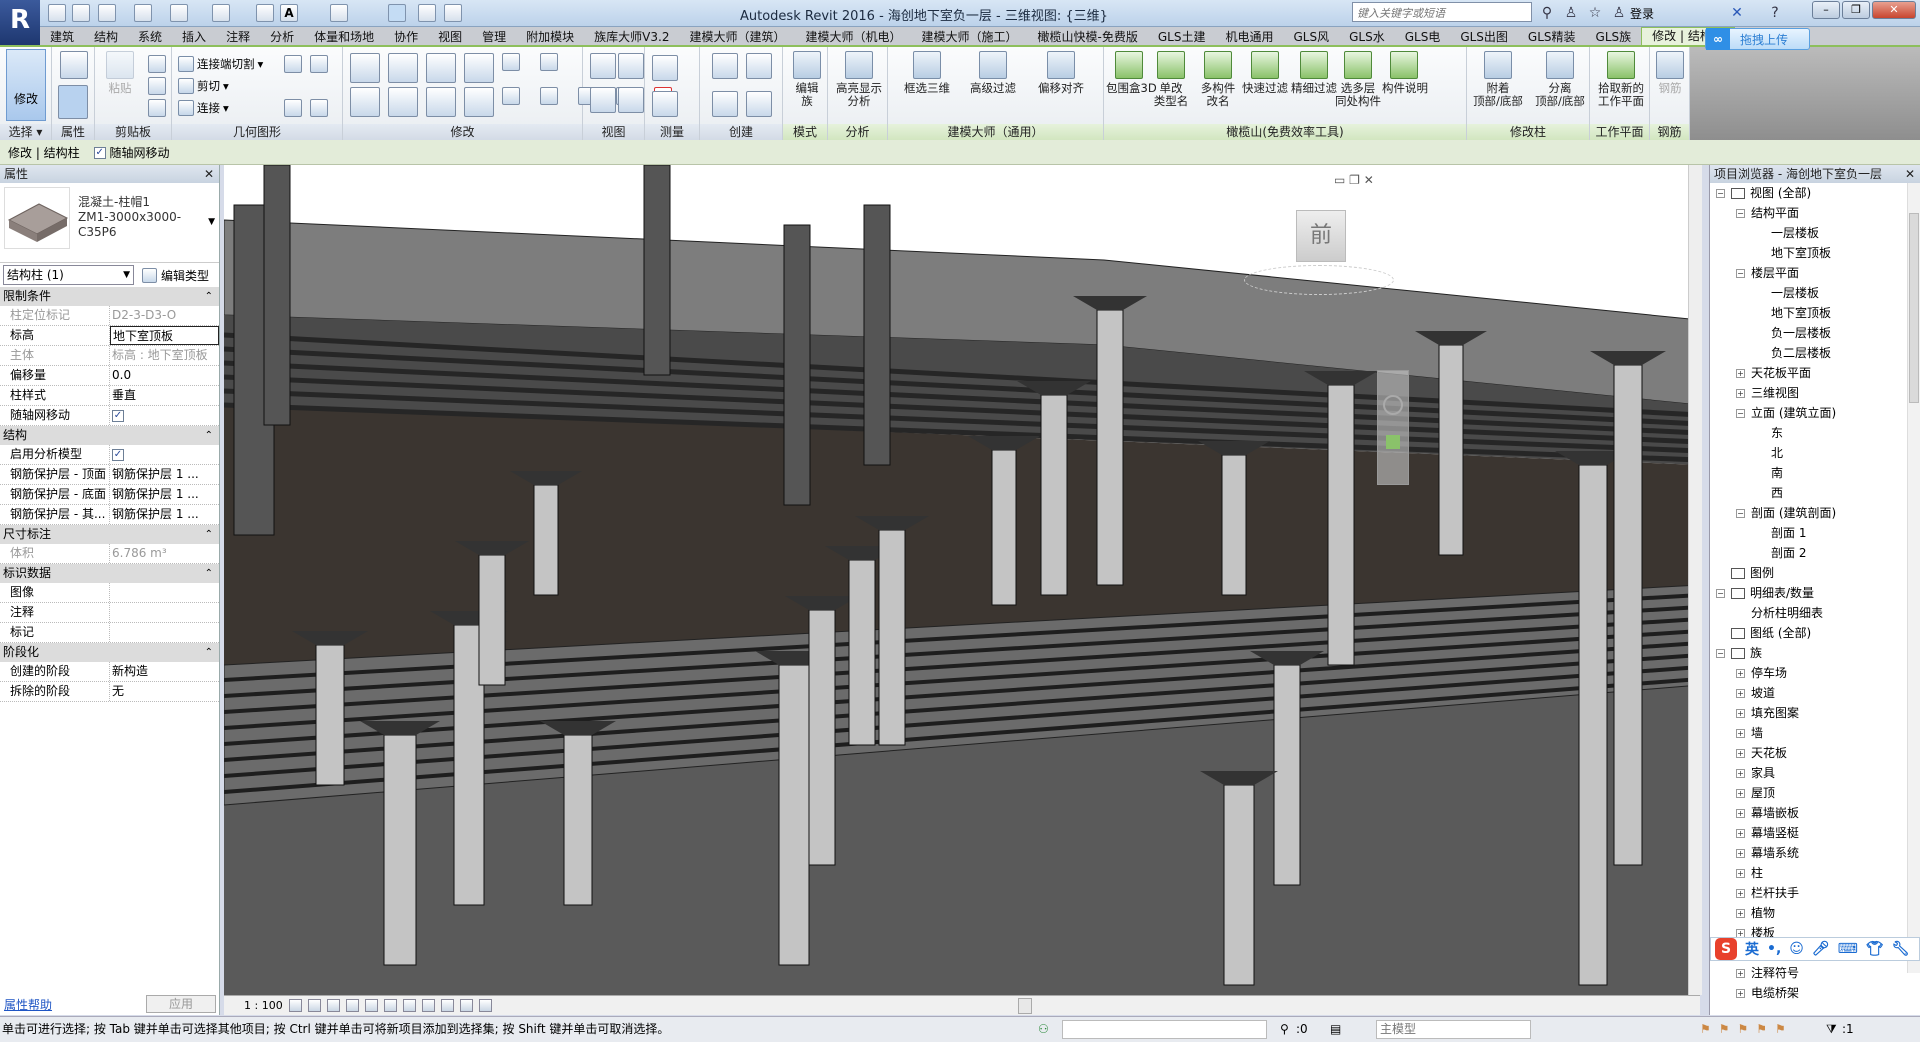 The height and width of the screenshot is (1042, 1920). I want to click on ribbon-button-1: 高亮显示 分析, so click(859, 78).